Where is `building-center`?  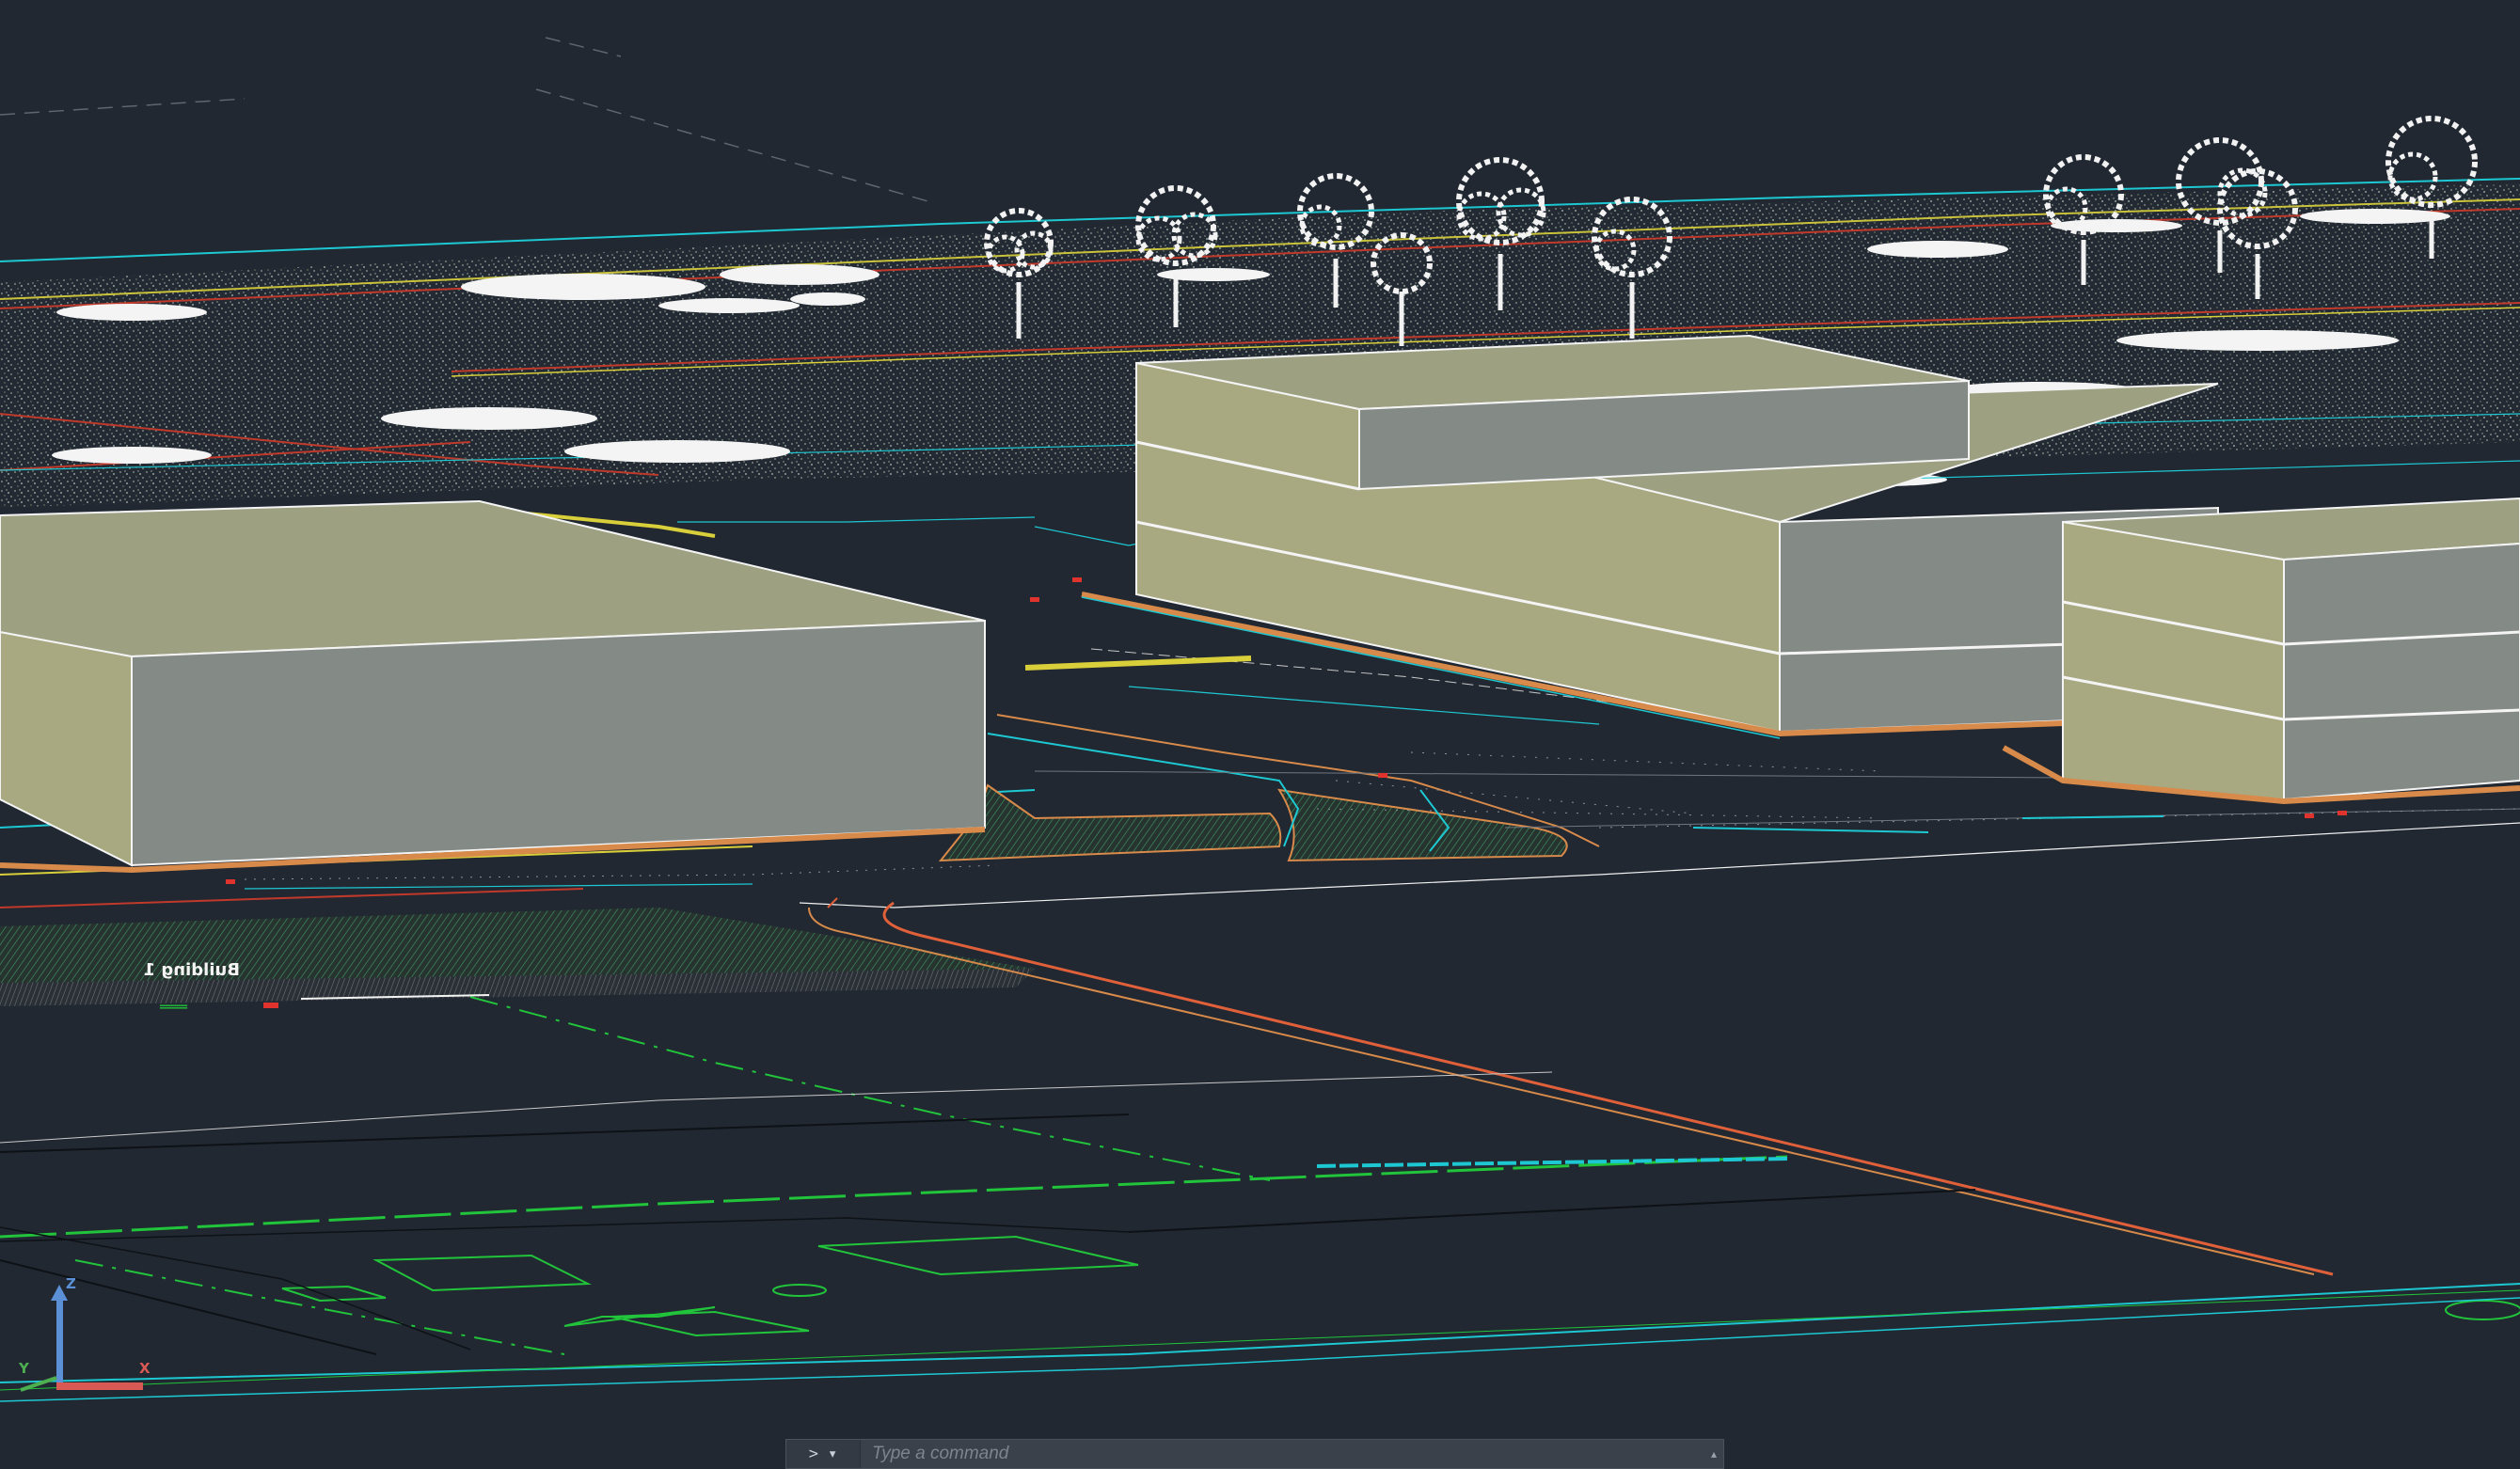 building-center is located at coordinates (1650, 536).